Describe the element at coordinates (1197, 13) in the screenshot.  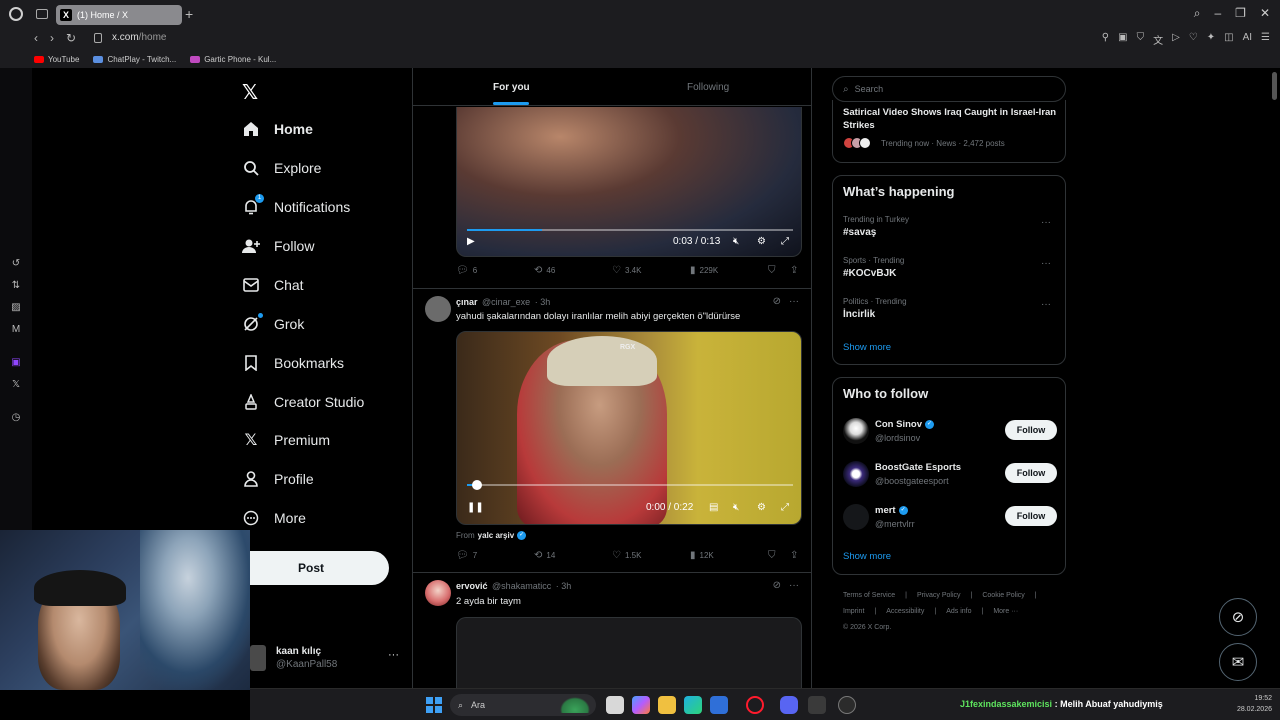
I see `browser-search-icon: ⌕` at that location.